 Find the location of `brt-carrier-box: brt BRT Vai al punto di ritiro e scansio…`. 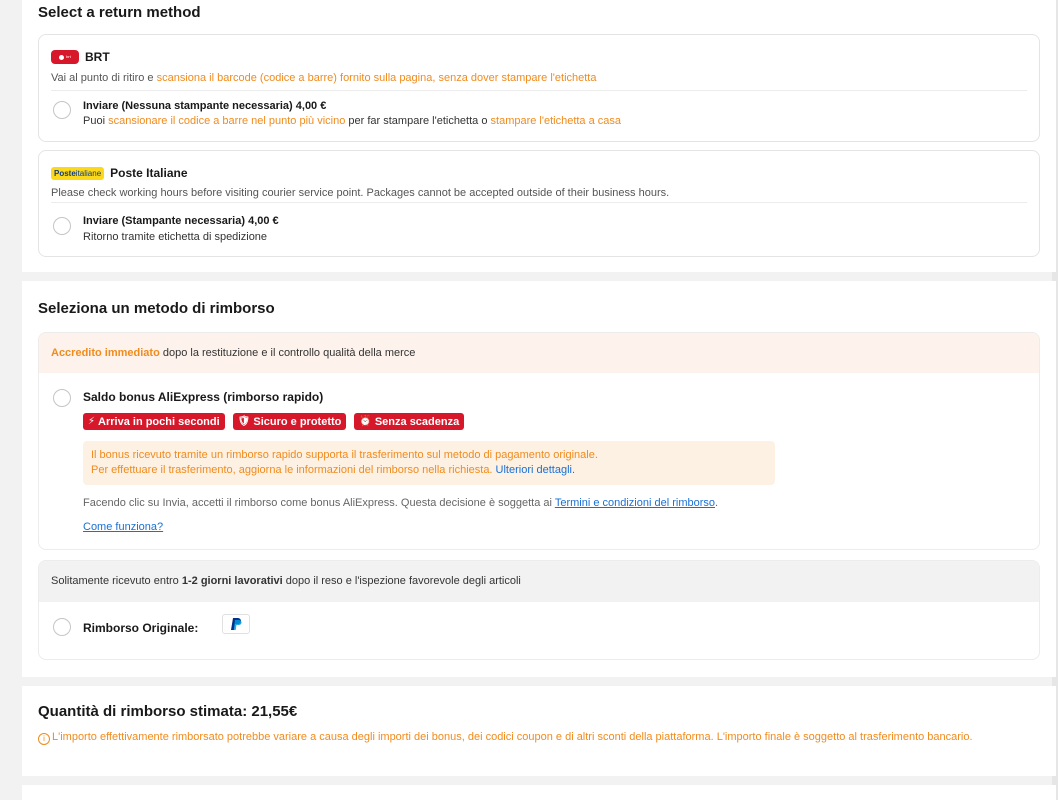

brt-carrier-box: brt BRT Vai al punto di ritiro e scansio… is located at coordinates (539, 88).